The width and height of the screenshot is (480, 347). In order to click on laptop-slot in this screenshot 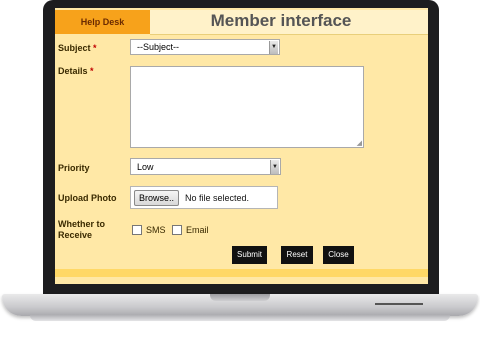, I will do `click(399, 304)`.